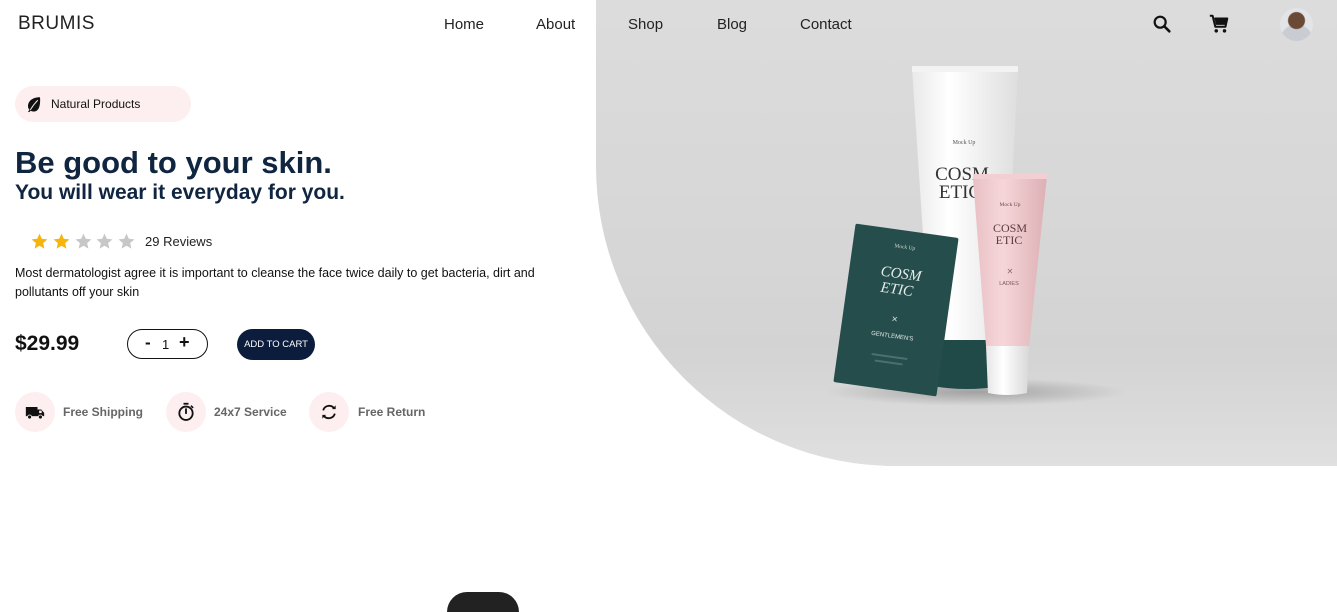 This screenshot has height=612, width=1337. What do you see at coordinates (186, 411) in the screenshot?
I see `stopwatch-icon` at bounding box center [186, 411].